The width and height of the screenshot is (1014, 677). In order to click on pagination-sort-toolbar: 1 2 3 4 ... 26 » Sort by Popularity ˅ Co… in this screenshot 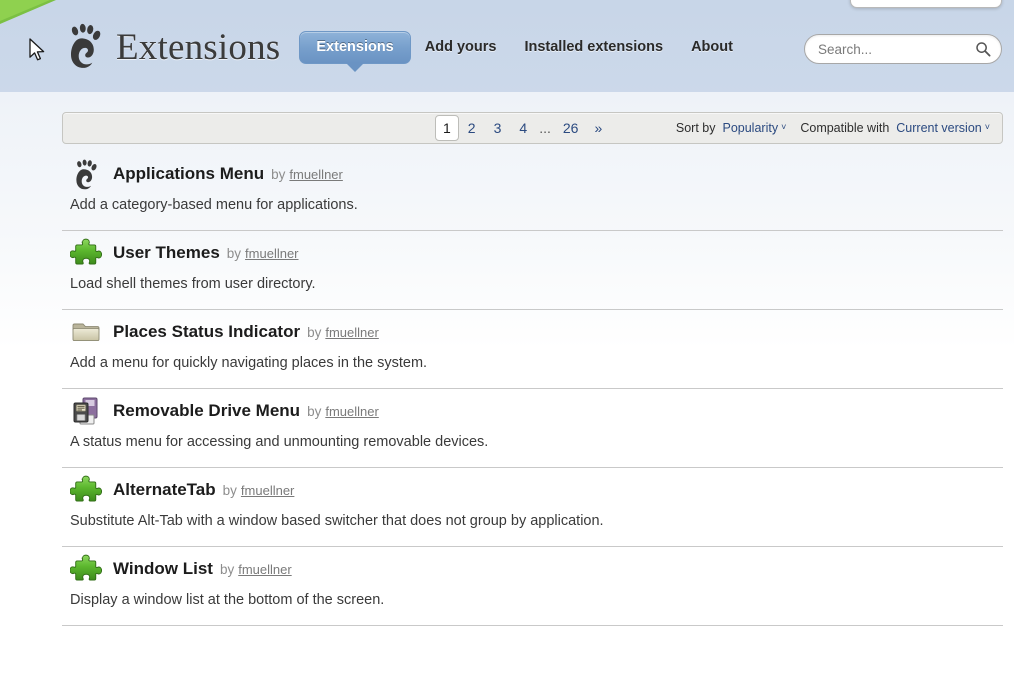, I will do `click(532, 128)`.